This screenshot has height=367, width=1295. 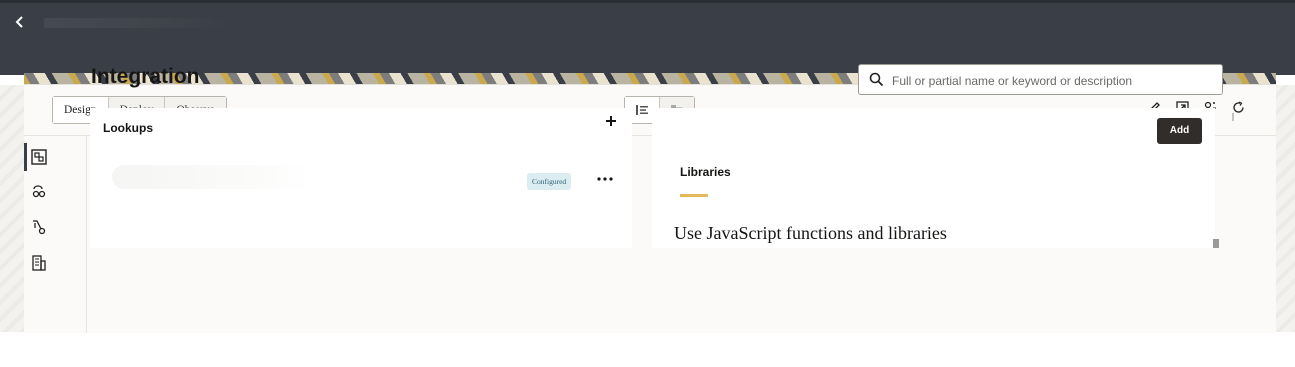 I want to click on header-divider, so click(x=647, y=1).